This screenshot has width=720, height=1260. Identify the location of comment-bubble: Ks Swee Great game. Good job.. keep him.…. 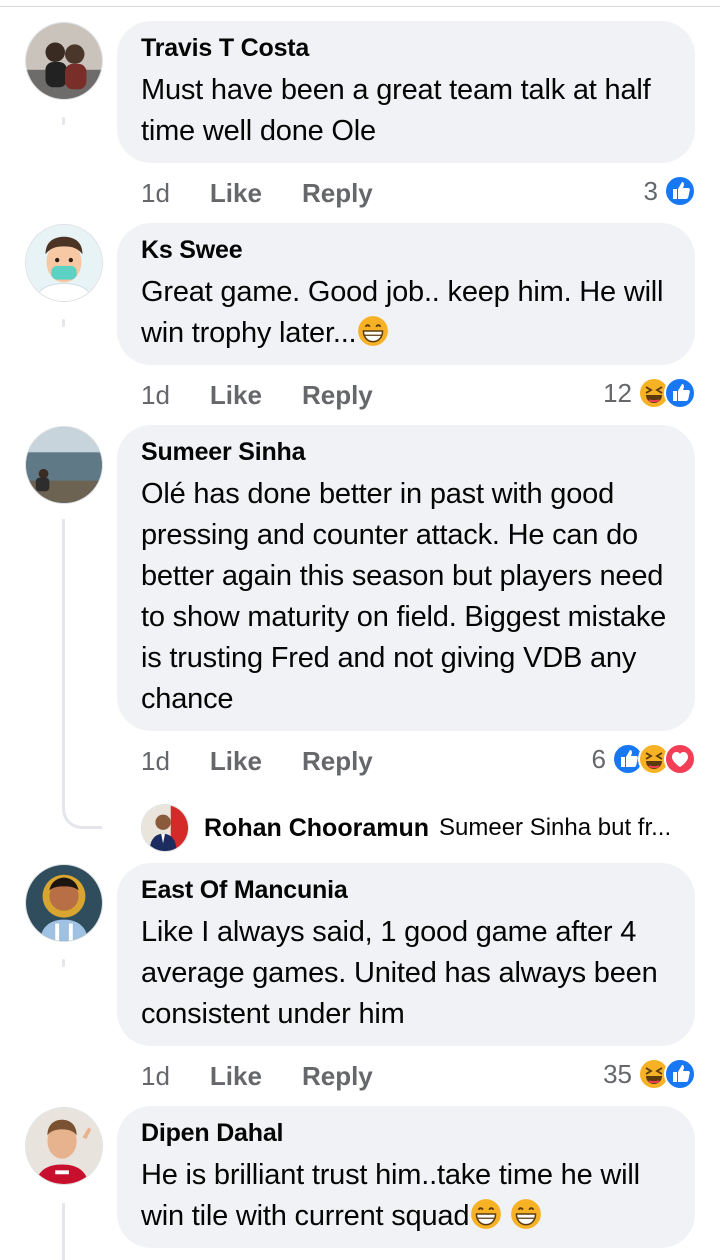
(406, 294).